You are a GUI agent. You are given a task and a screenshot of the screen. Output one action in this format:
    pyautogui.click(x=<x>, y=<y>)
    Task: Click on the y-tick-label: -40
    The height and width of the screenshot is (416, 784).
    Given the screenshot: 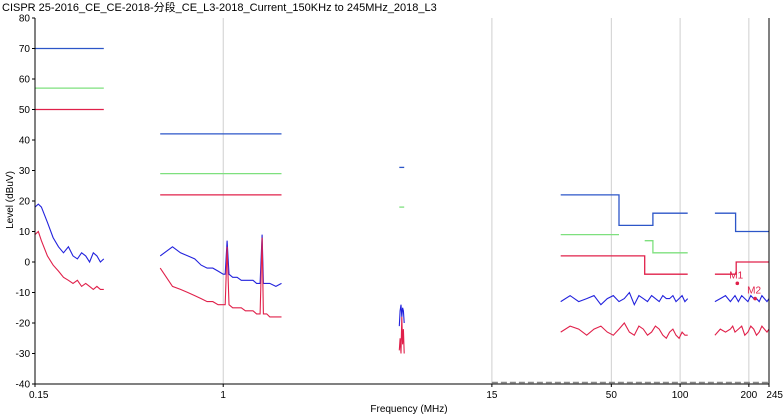 What is the action you would take?
    pyautogui.click(x=23, y=385)
    